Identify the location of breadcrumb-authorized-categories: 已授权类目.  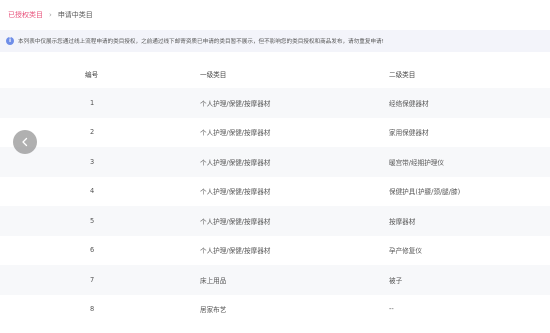
(25, 15).